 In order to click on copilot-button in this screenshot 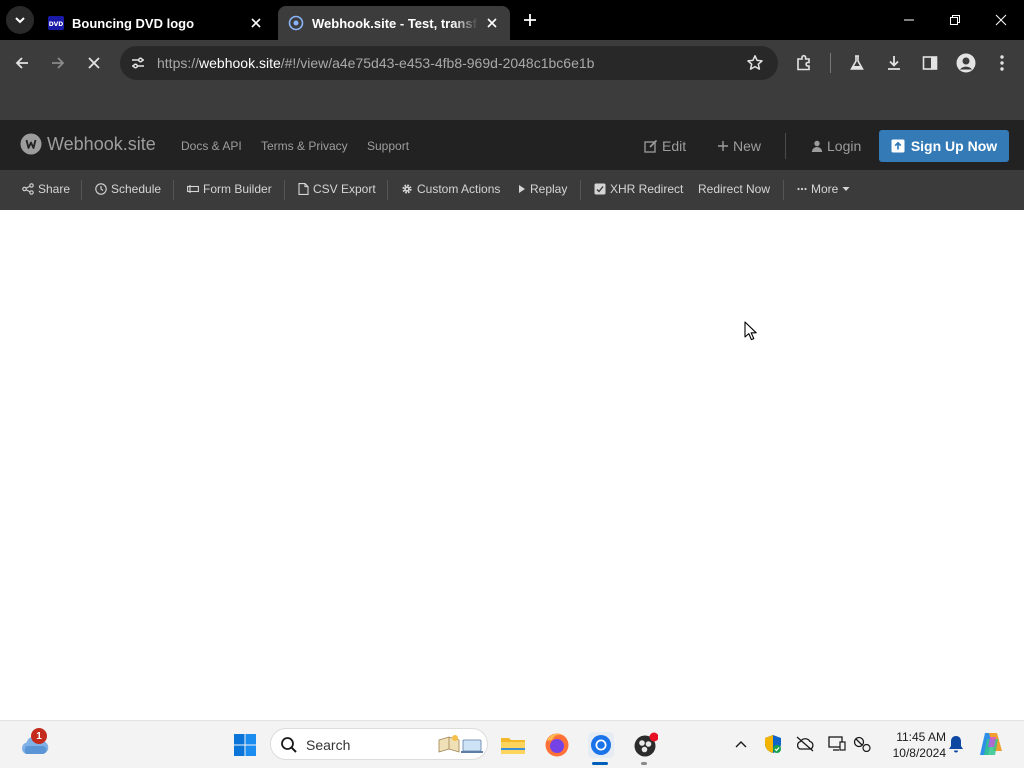, I will do `click(991, 744)`.